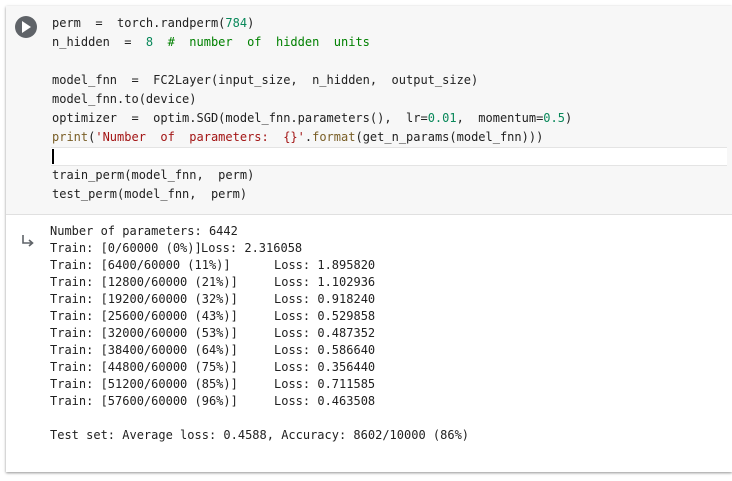 This screenshot has height=481, width=732. What do you see at coordinates (144, 231) in the screenshot?
I see `param-count-line: Number of parameters: 6442` at bounding box center [144, 231].